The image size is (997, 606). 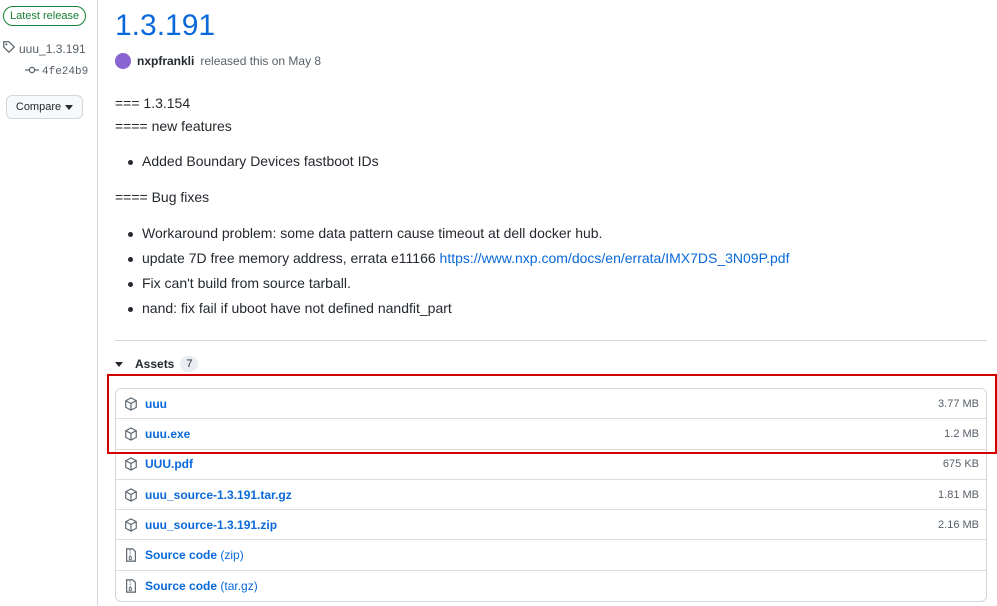 What do you see at coordinates (958, 494) in the screenshot?
I see `asset-size: 1.81 MB` at bounding box center [958, 494].